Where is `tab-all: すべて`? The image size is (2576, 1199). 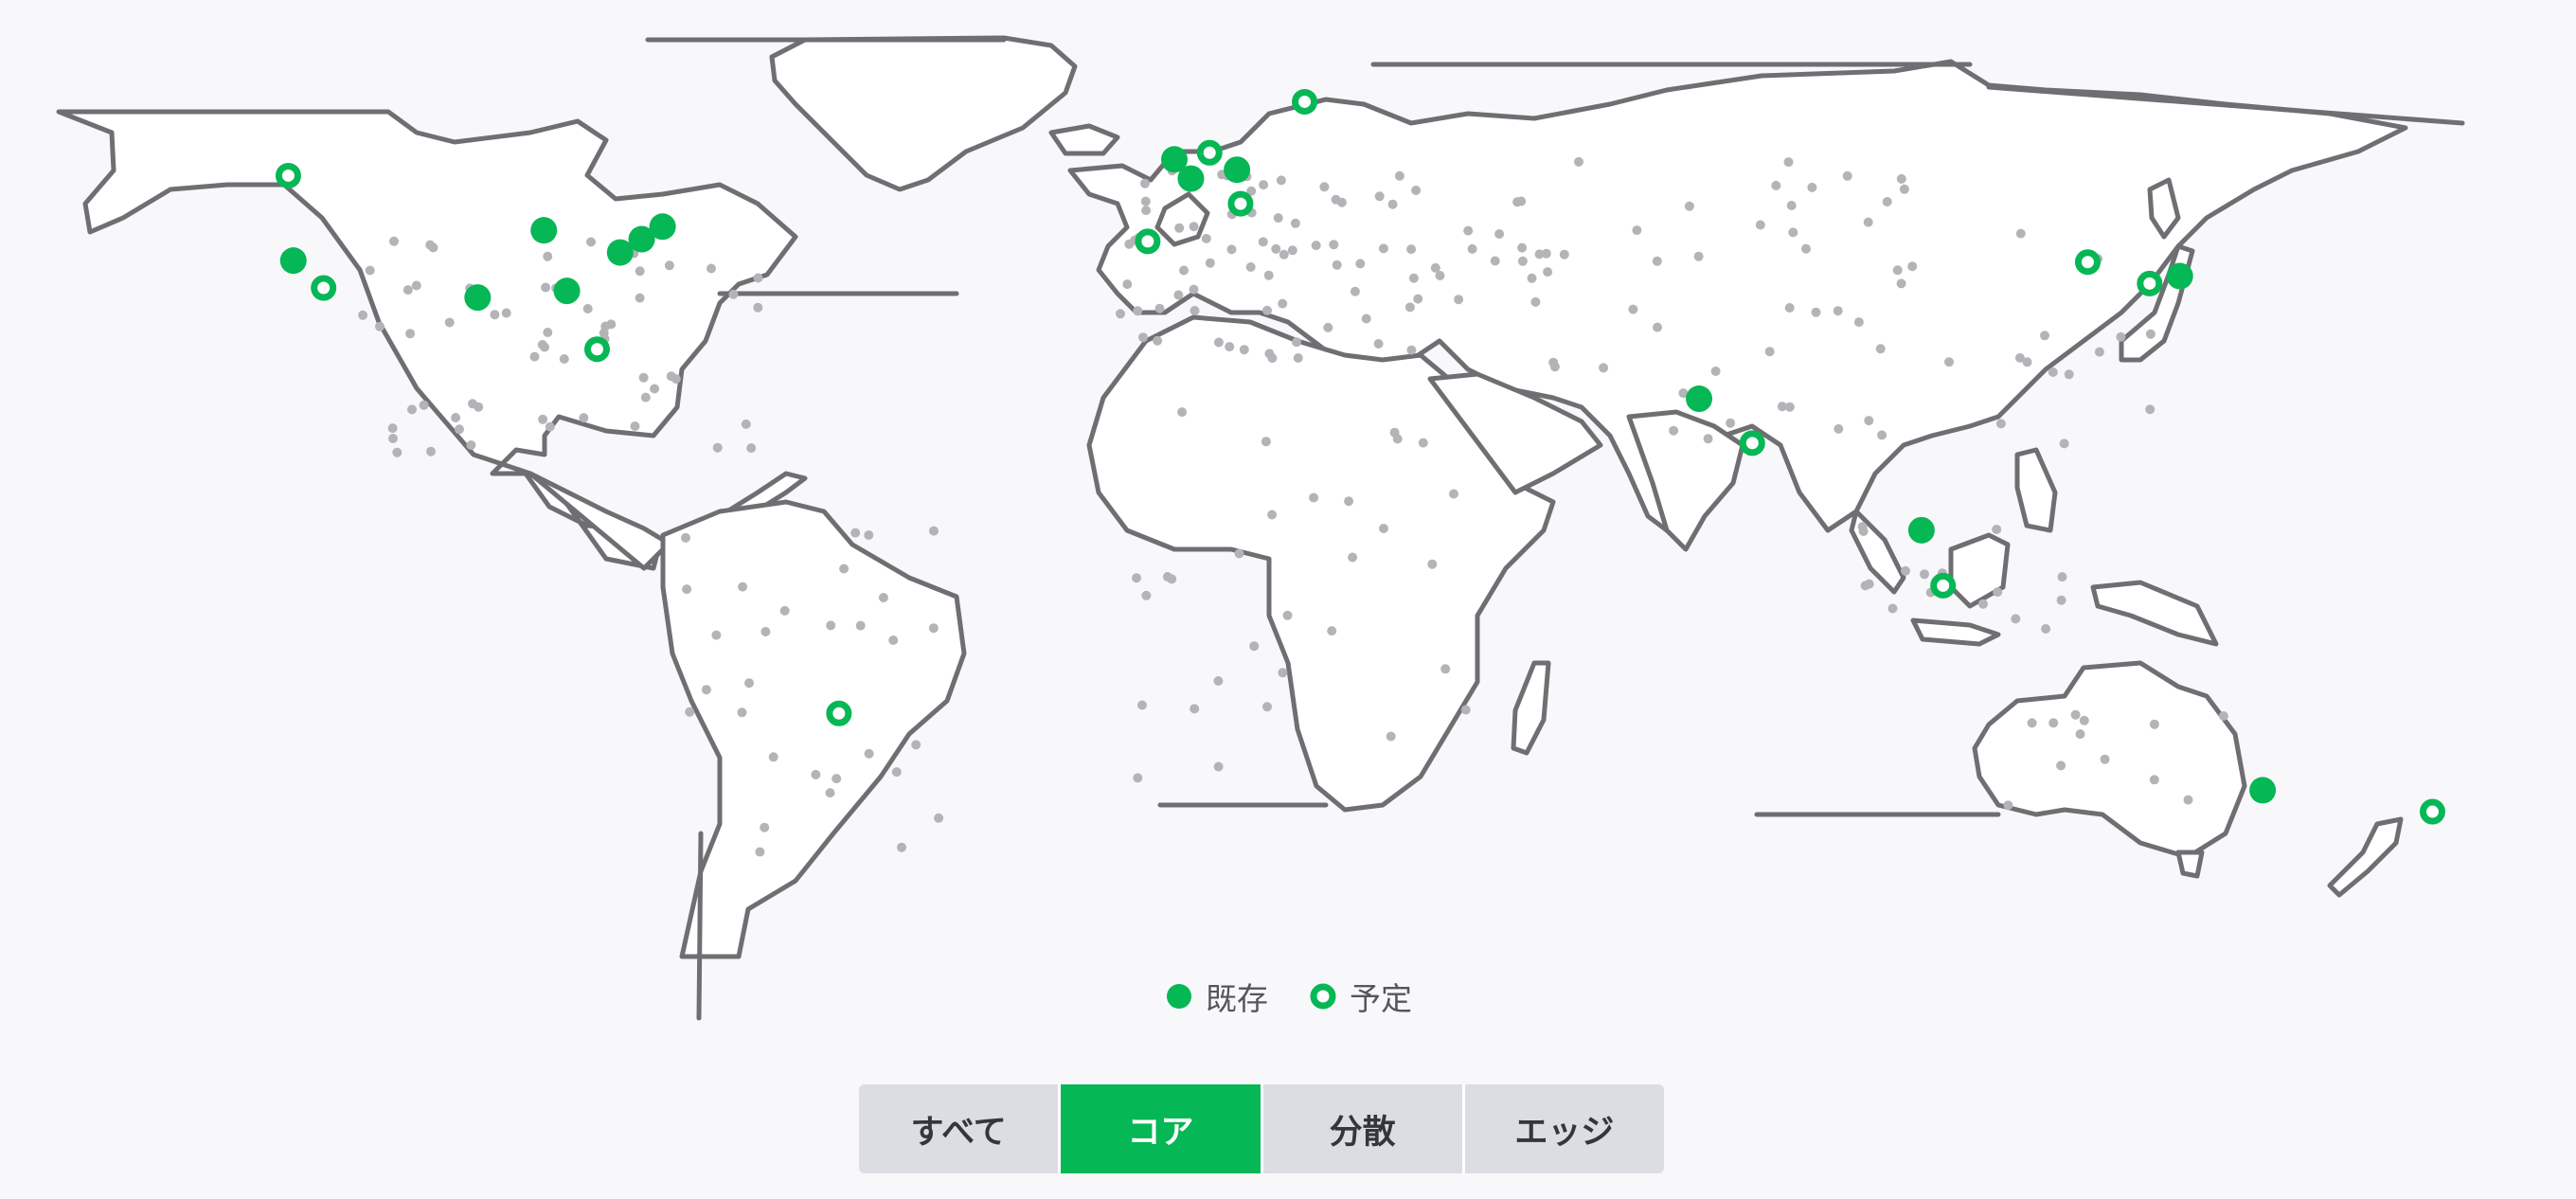 tab-all: すべて is located at coordinates (959, 1129).